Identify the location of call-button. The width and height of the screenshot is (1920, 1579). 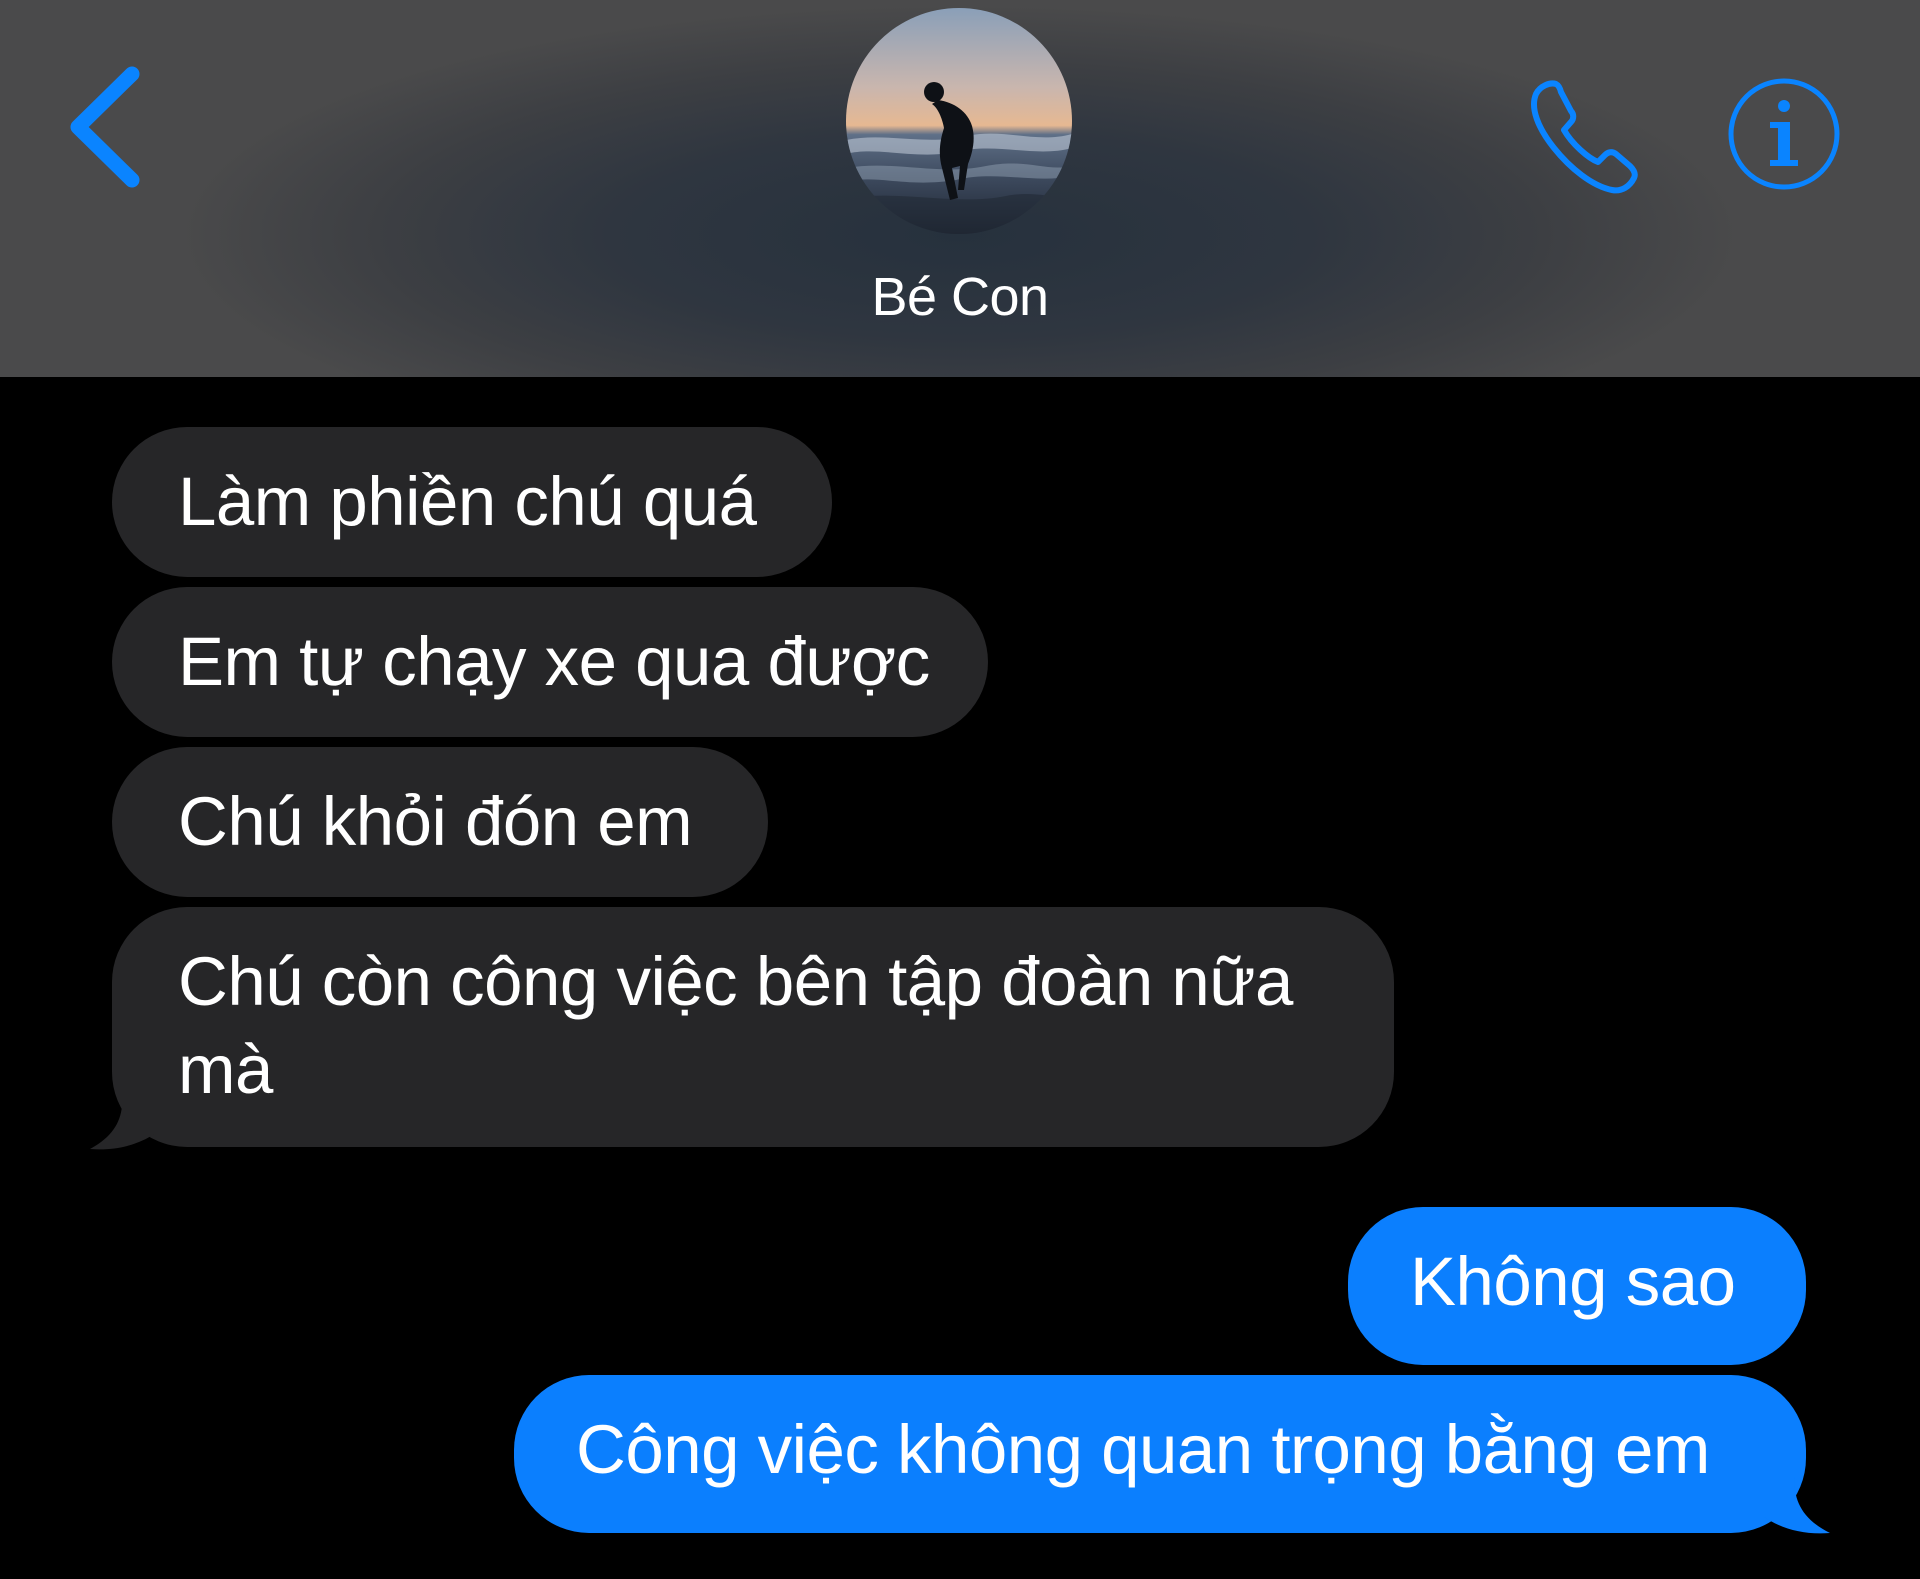
(1586, 136).